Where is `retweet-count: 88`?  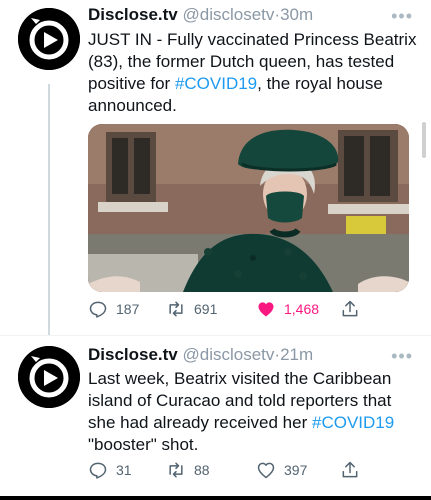
retweet-count: 88 is located at coordinates (202, 470).